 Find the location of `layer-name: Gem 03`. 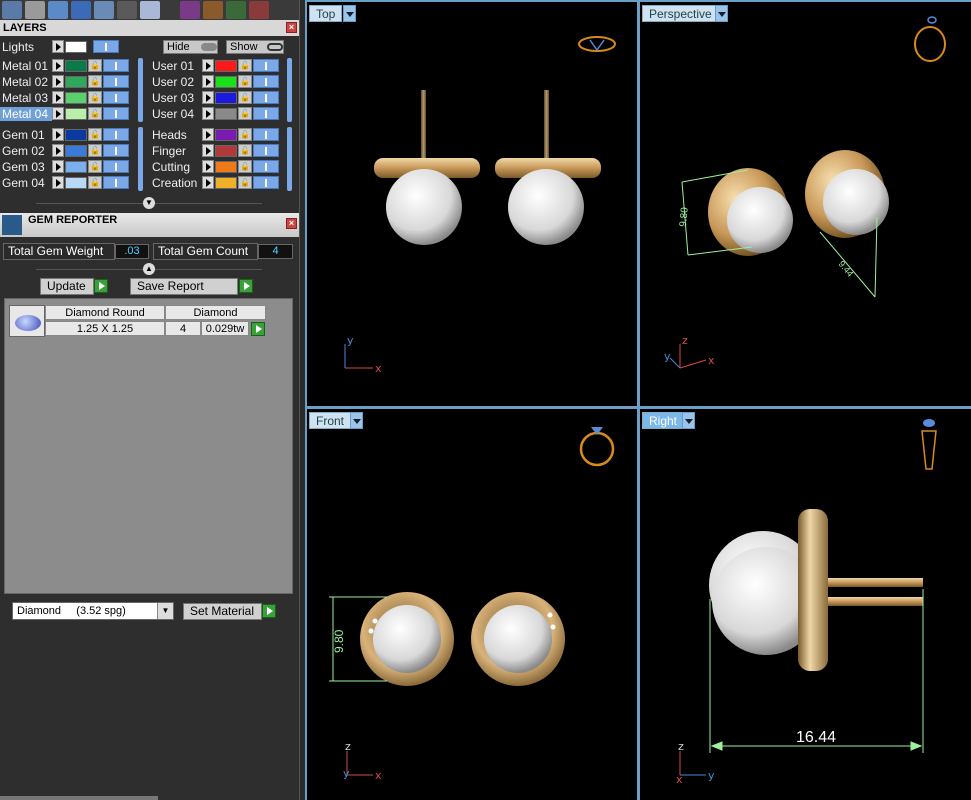

layer-name: Gem 03 is located at coordinates (26, 167).